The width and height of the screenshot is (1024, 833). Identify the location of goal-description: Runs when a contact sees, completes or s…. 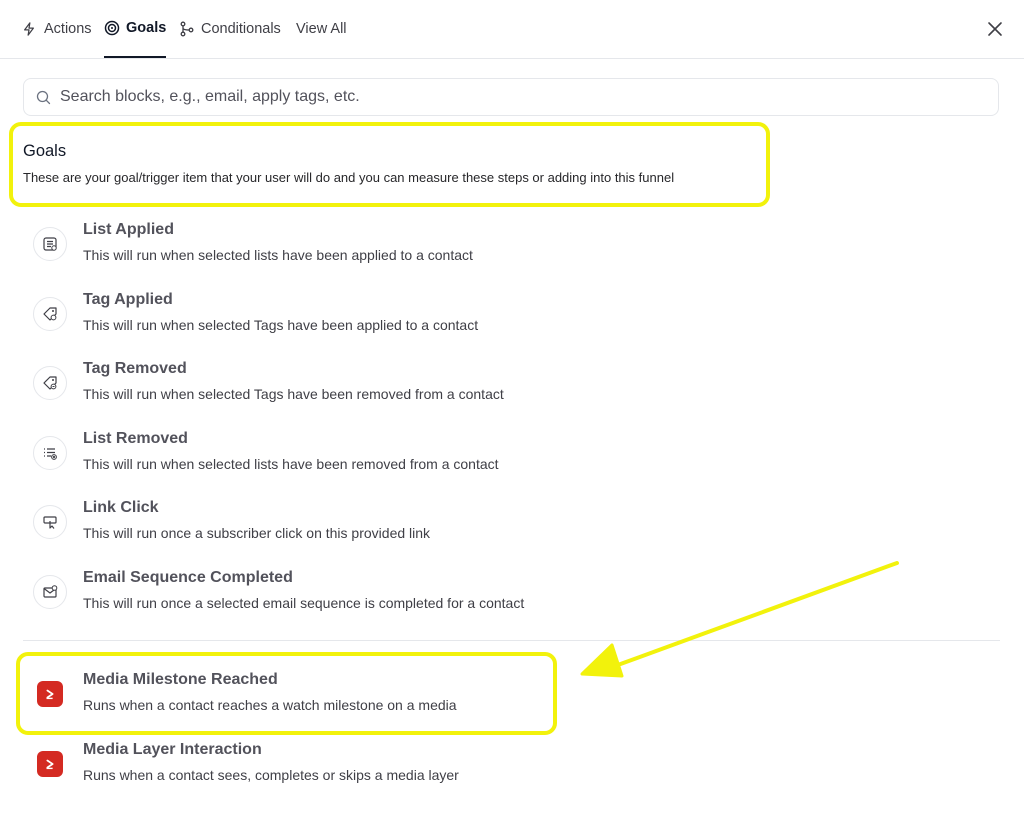
(271, 775).